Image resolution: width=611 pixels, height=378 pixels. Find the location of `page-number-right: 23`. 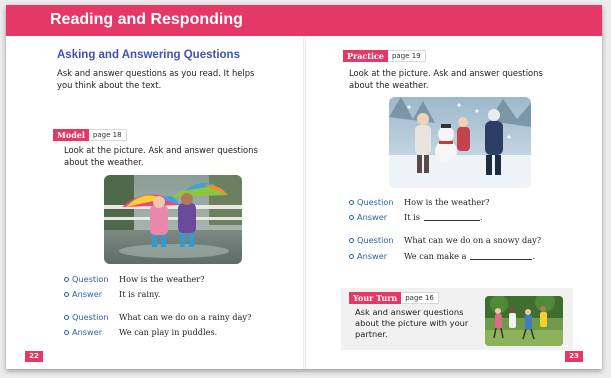

page-number-right: 23 is located at coordinates (574, 356).